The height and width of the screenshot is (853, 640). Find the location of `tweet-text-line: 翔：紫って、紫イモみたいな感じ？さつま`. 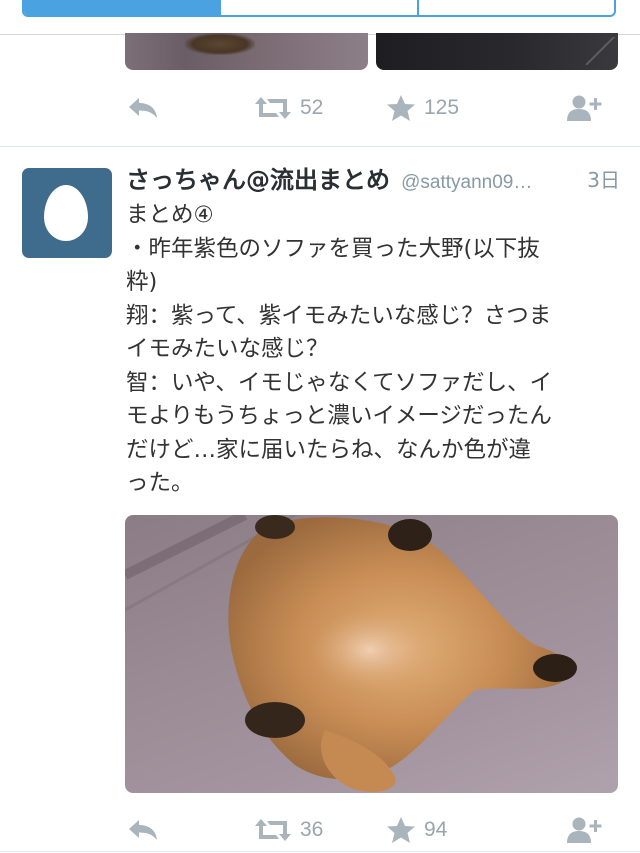

tweet-text-line: 翔：紫って、紫イモみたいな感じ？さつま is located at coordinates (339, 315).